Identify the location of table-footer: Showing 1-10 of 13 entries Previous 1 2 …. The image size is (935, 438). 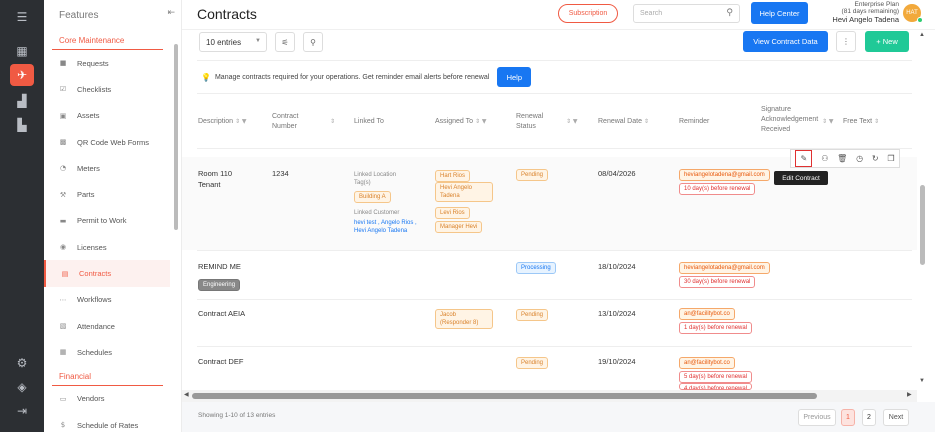
(558, 417).